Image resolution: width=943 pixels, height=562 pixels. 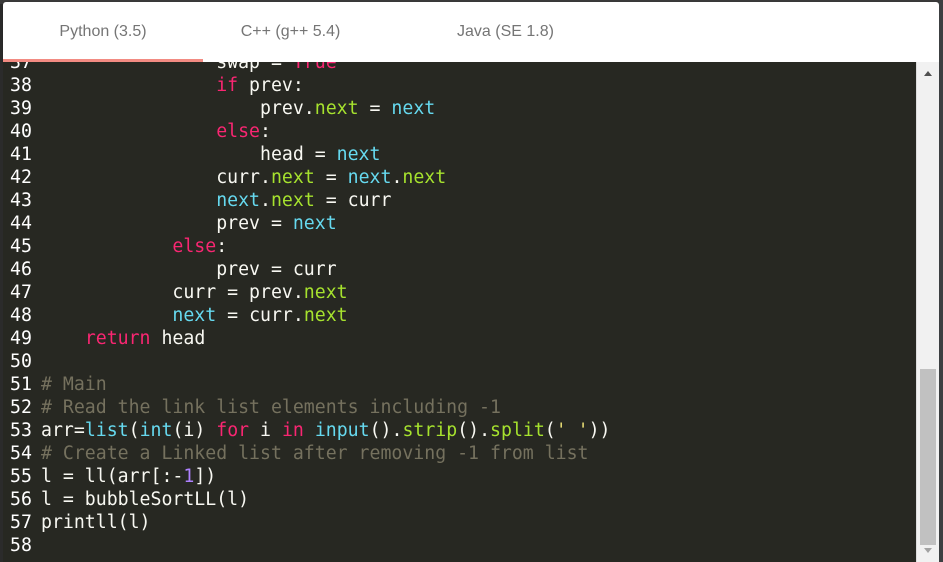 What do you see at coordinates (505, 32) in the screenshot?
I see `tab-java: Java (SE 1.8)` at bounding box center [505, 32].